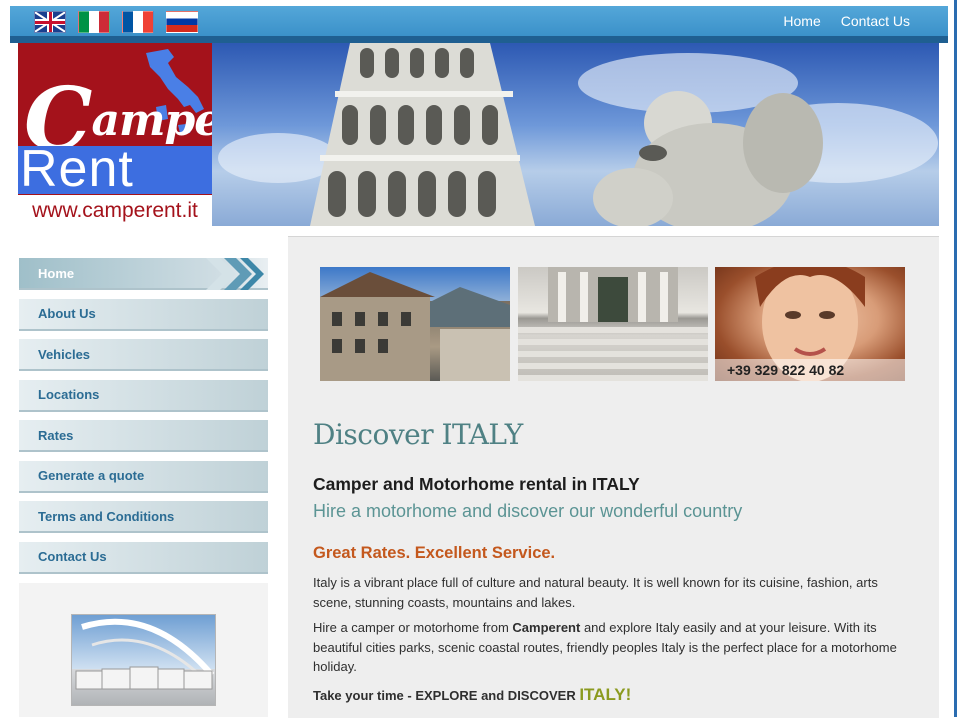 This screenshot has height=718, width=960. What do you see at coordinates (613, 324) in the screenshot?
I see `palace-steps-photo` at bounding box center [613, 324].